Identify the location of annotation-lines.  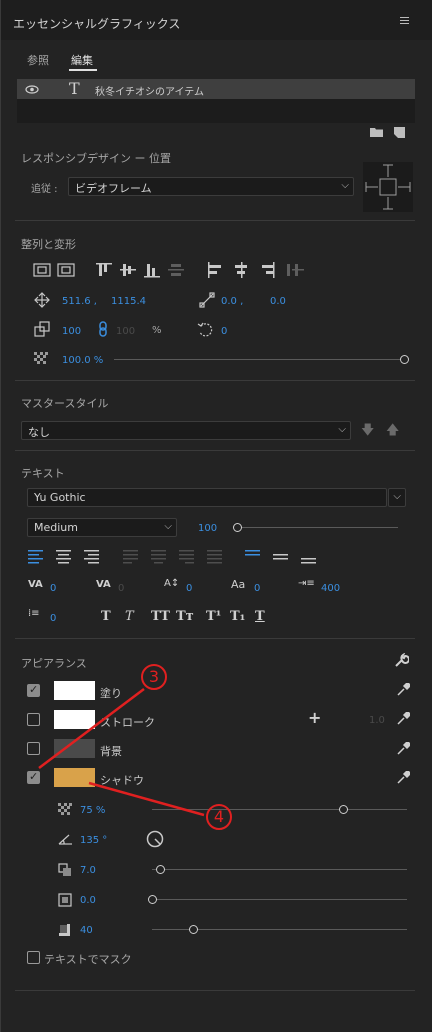
(121, 752).